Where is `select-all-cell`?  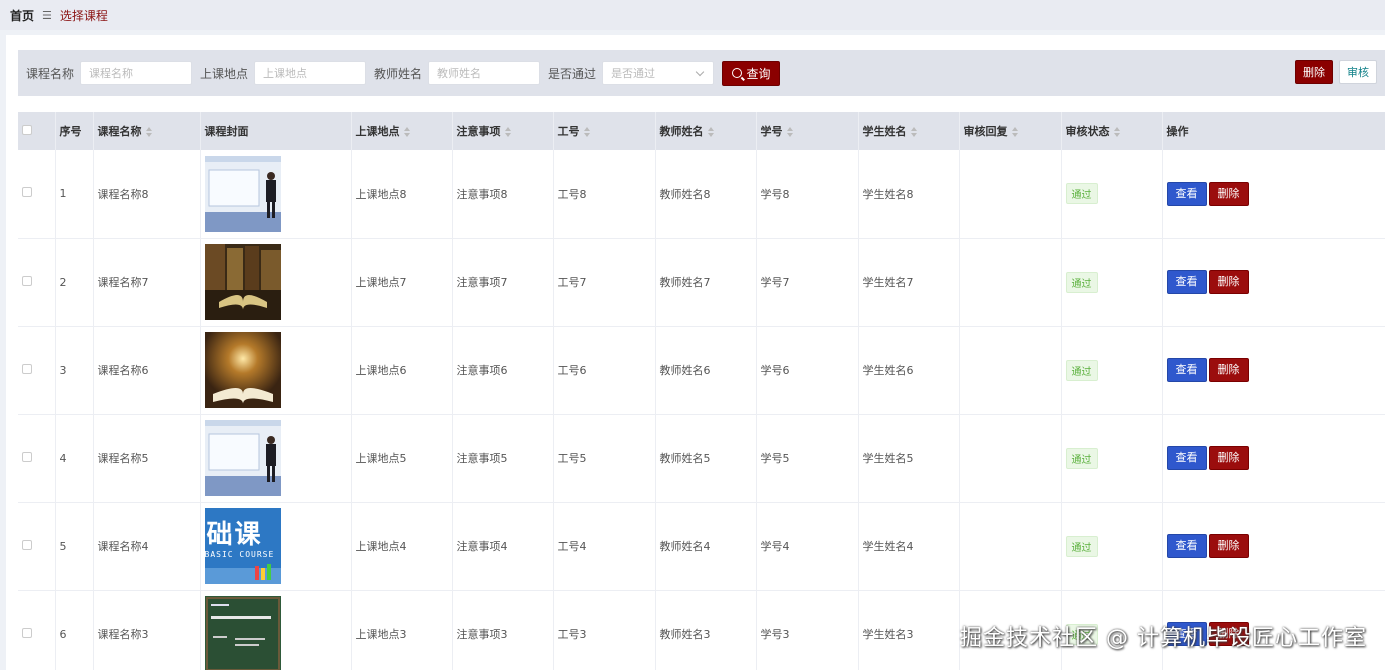 select-all-cell is located at coordinates (37, 131).